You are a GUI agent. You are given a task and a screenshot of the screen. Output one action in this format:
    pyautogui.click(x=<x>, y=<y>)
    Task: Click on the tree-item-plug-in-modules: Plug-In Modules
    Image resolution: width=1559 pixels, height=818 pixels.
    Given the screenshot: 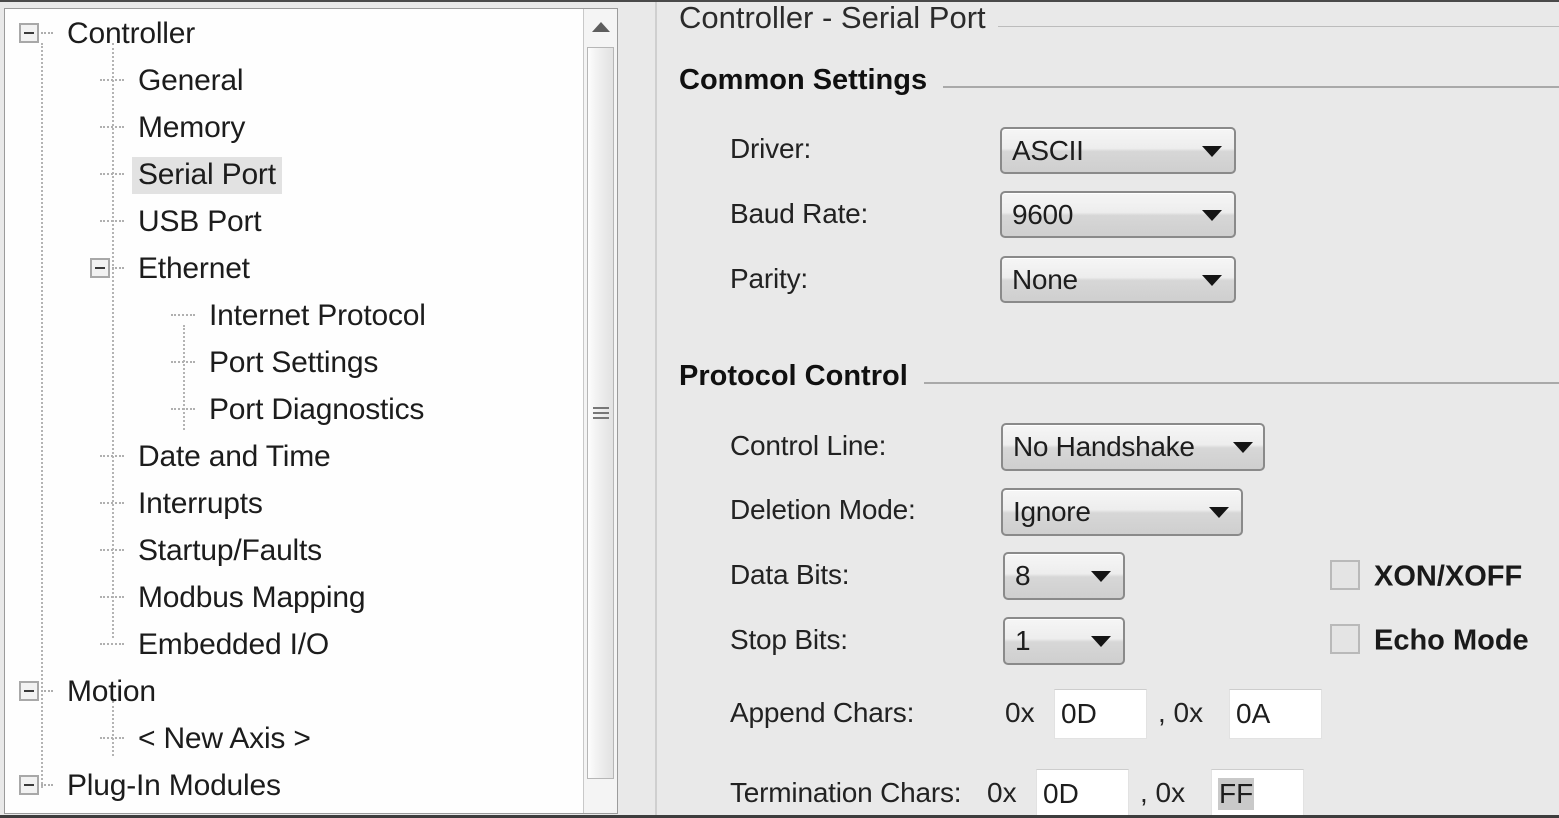 What is the action you would take?
    pyautogui.click(x=294, y=784)
    